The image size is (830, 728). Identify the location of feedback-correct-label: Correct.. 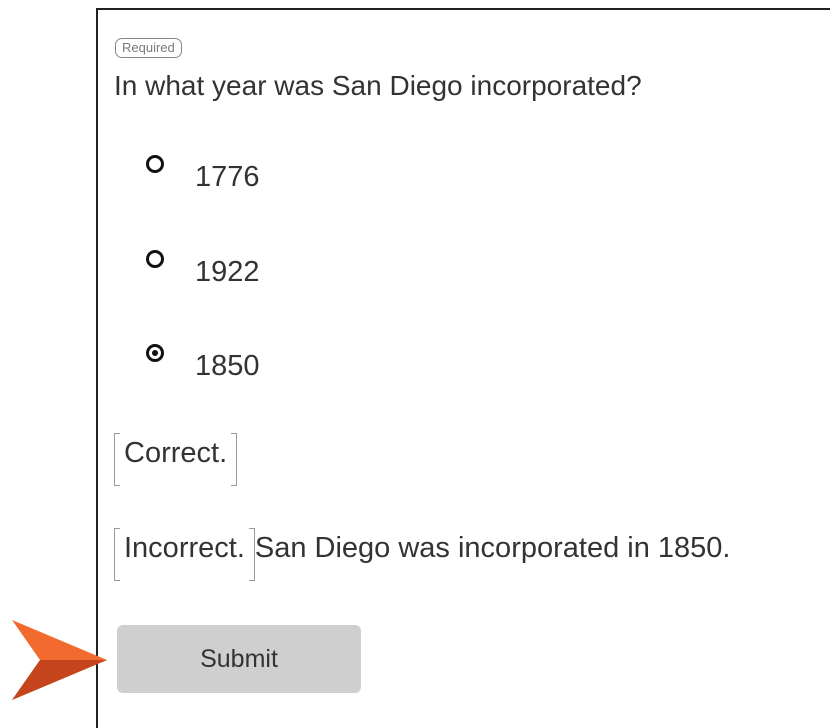
(176, 459).